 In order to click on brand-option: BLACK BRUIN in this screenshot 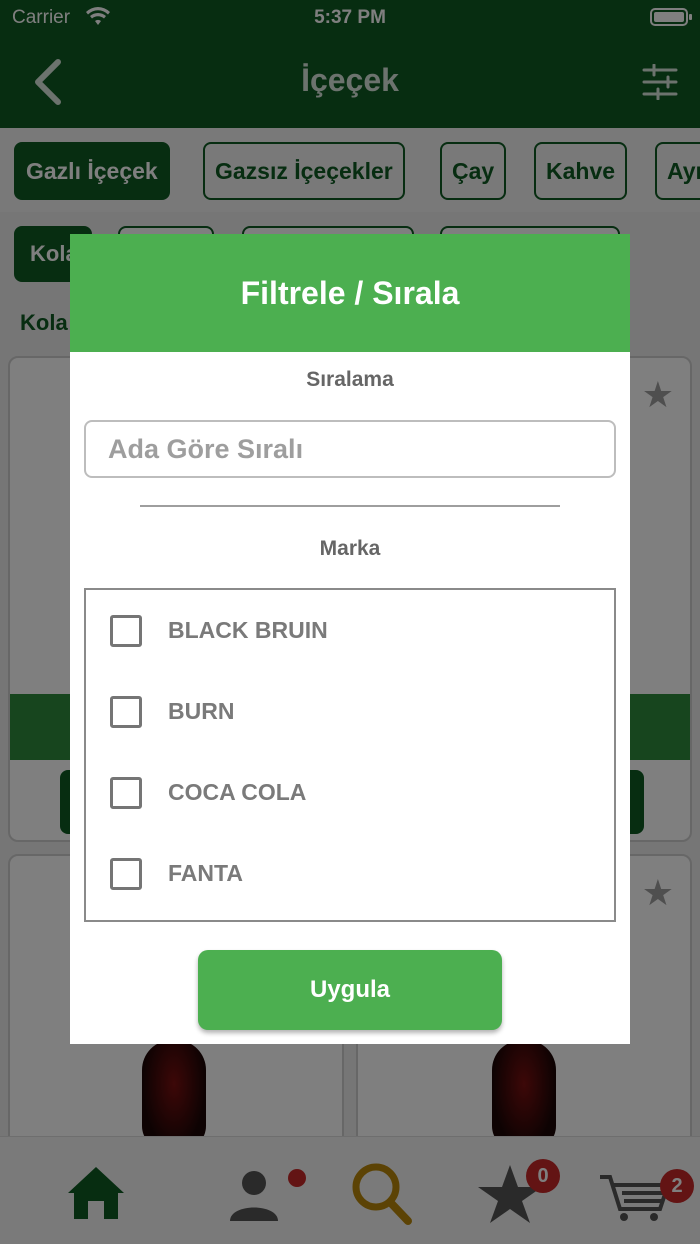, I will do `click(350, 630)`.